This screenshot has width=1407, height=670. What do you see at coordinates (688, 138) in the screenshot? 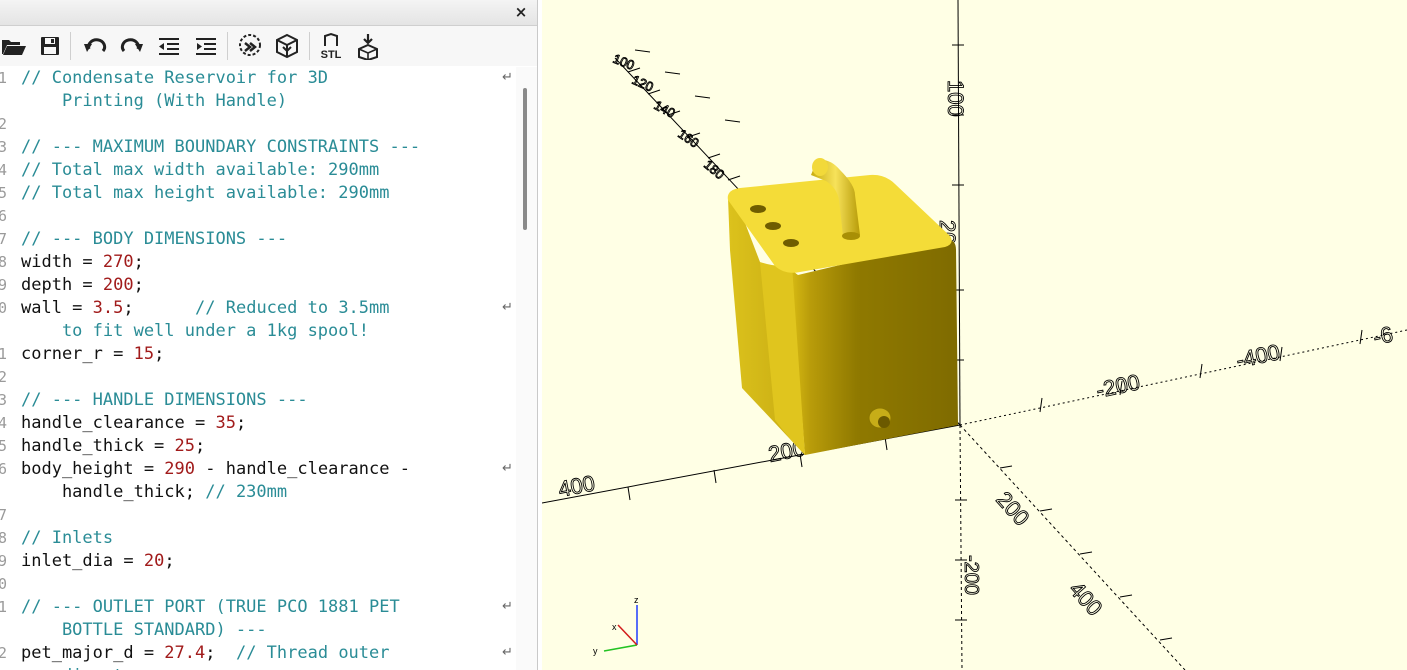
I see `far-label-160: 160` at bounding box center [688, 138].